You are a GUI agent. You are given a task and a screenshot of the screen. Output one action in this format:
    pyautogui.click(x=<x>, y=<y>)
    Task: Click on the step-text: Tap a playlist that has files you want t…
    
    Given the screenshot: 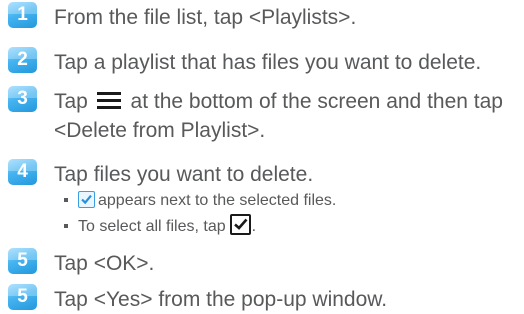 What is the action you would take?
    pyautogui.click(x=268, y=62)
    